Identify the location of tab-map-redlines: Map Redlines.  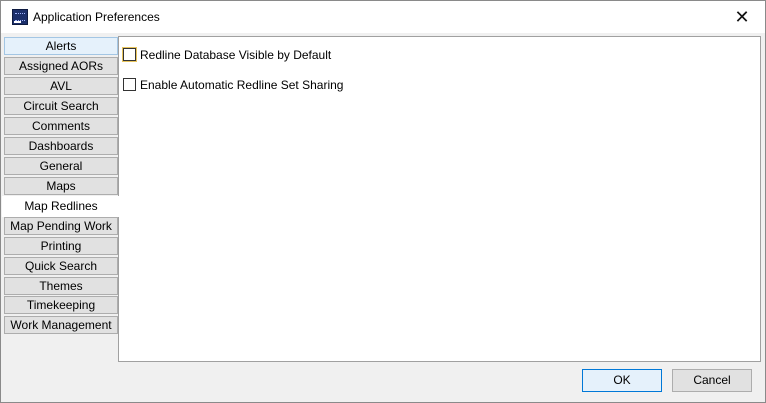
(61, 206).